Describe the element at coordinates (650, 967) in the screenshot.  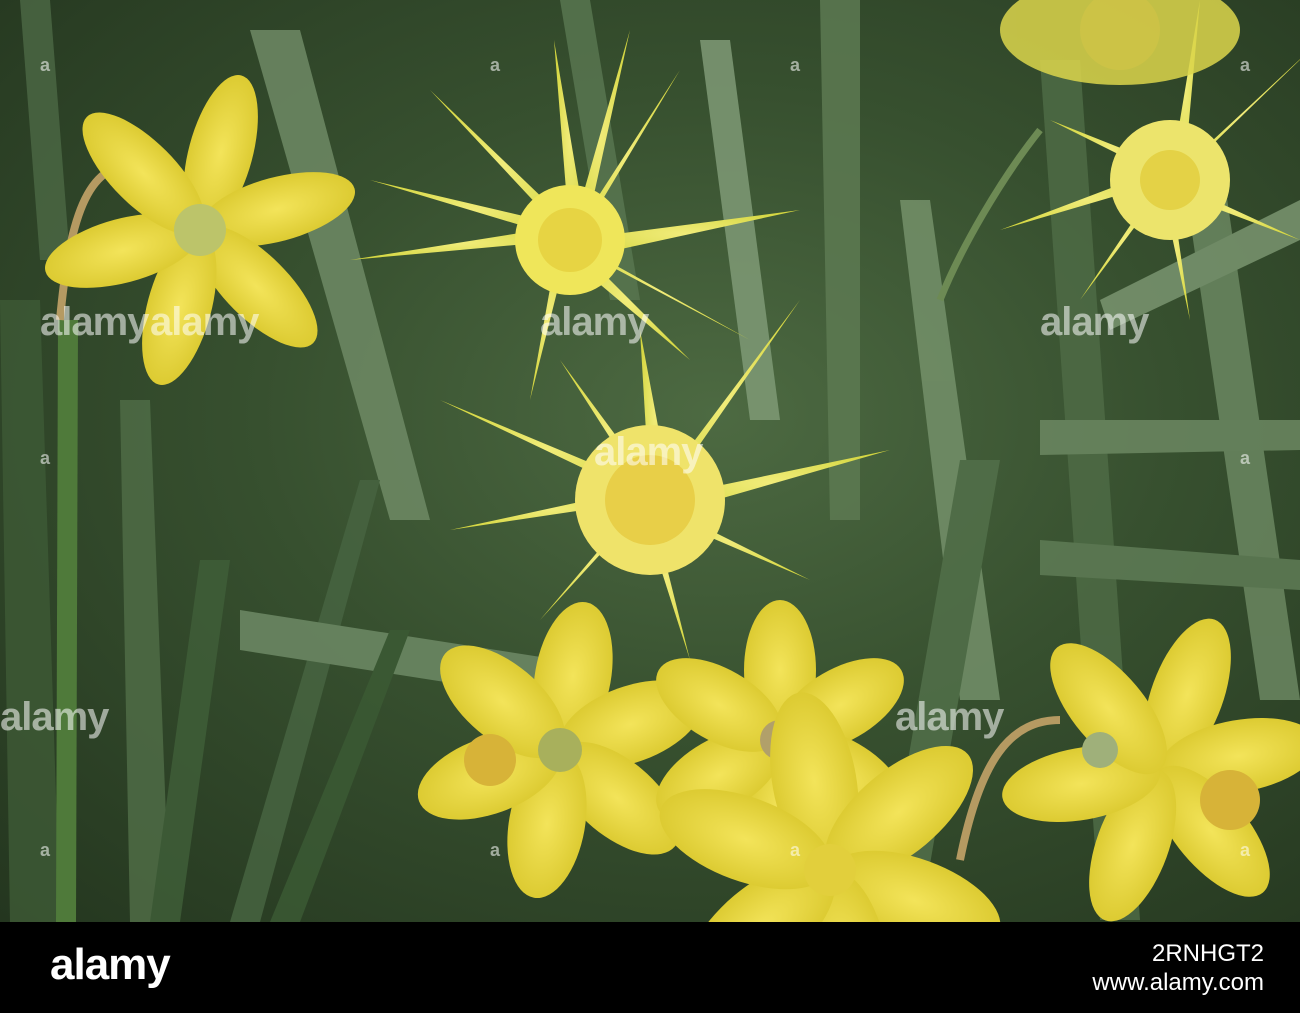
I see `stock-footer-bar: alamy 2RNHGT2 www.alamy.com` at that location.